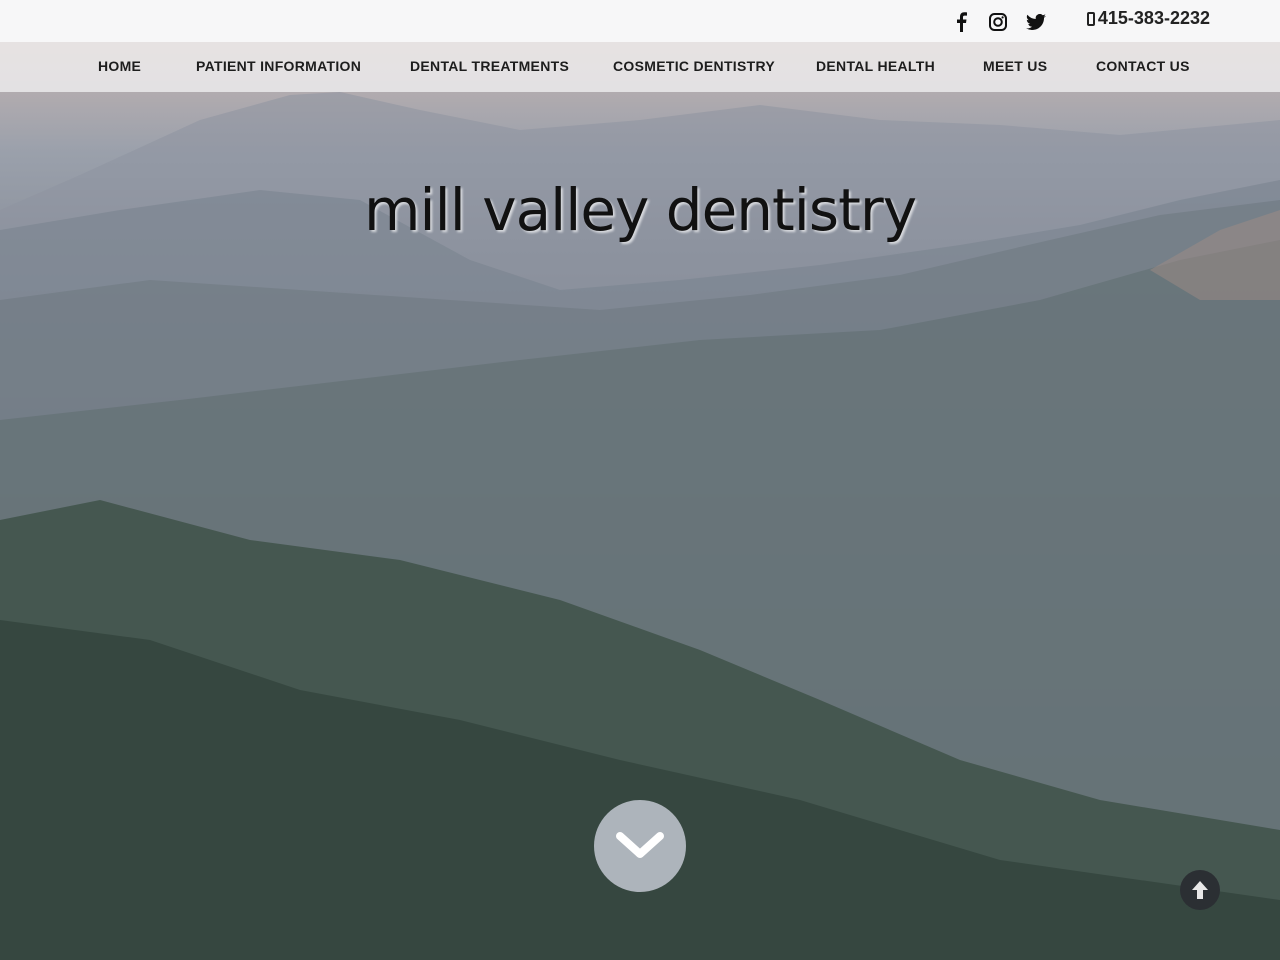 This screenshot has height=960, width=1280. What do you see at coordinates (875, 66) in the screenshot?
I see `nav-item-dental-health: DENTAL HEALTH` at bounding box center [875, 66].